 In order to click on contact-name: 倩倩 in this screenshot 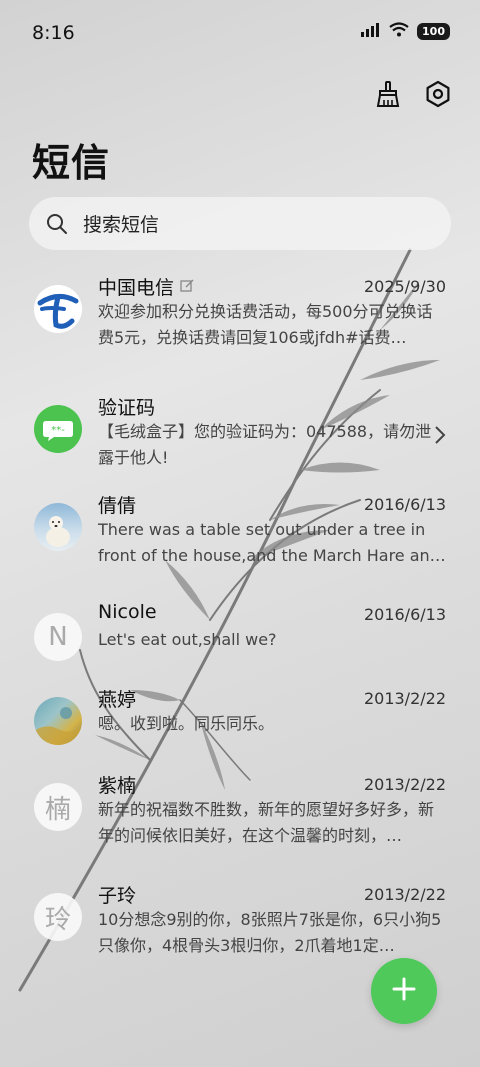, I will do `click(117, 506)`.